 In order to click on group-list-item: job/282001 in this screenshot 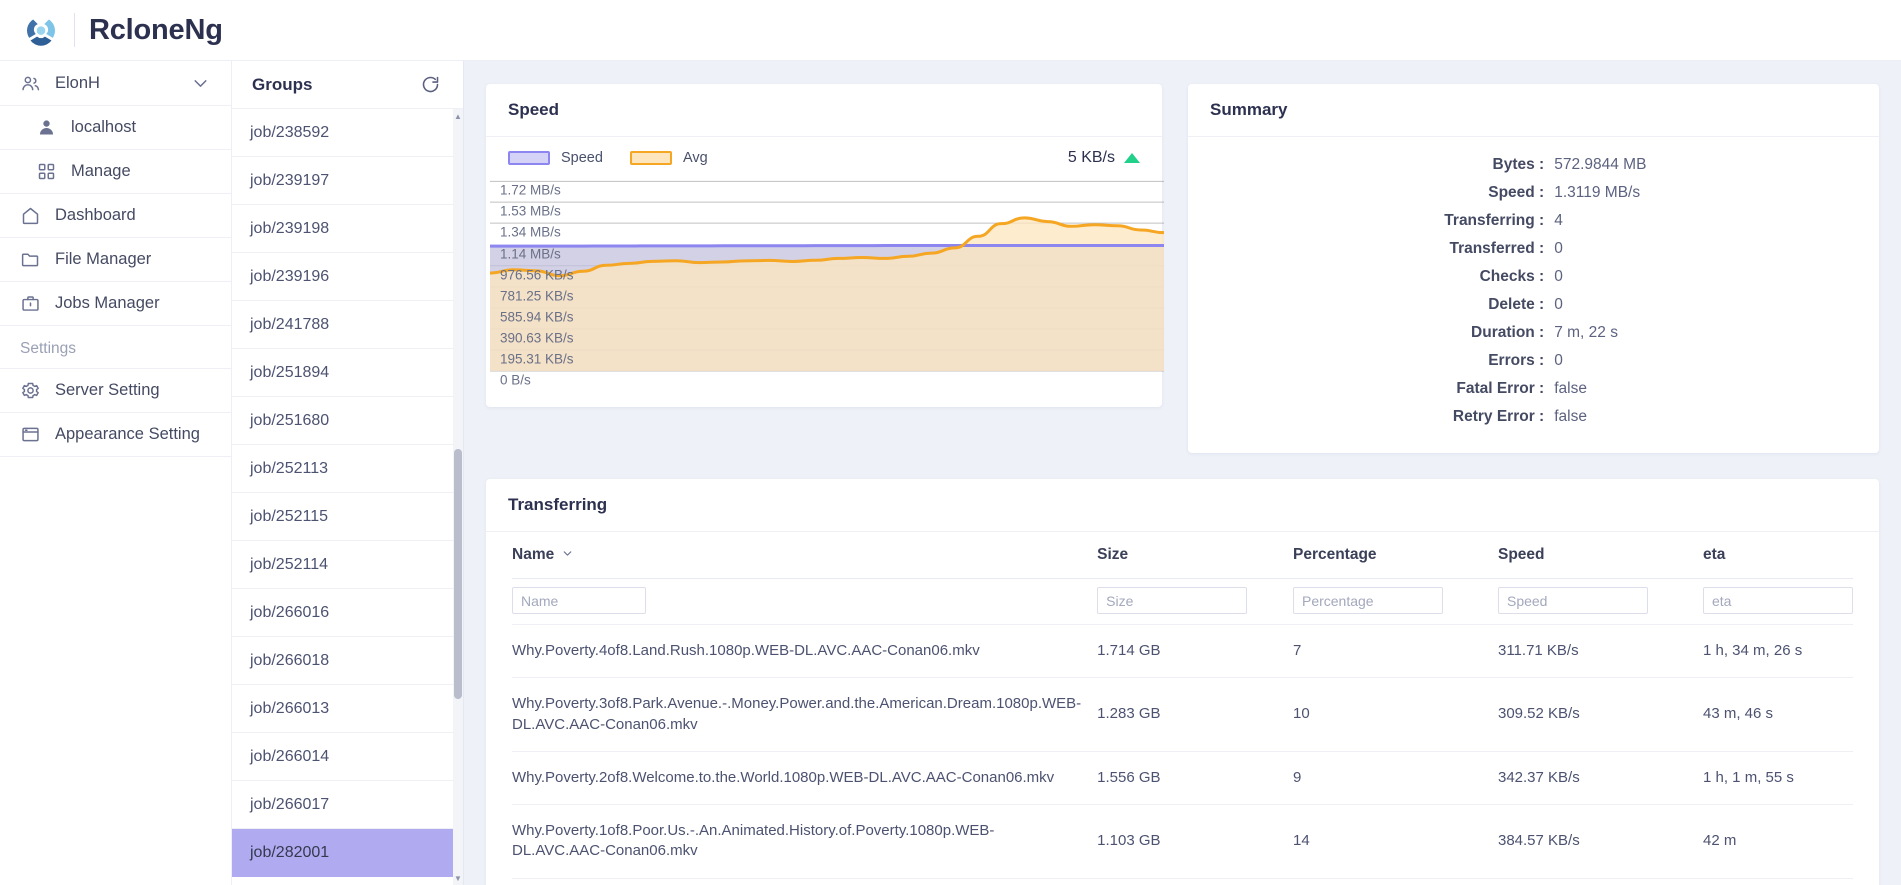, I will do `click(342, 853)`.